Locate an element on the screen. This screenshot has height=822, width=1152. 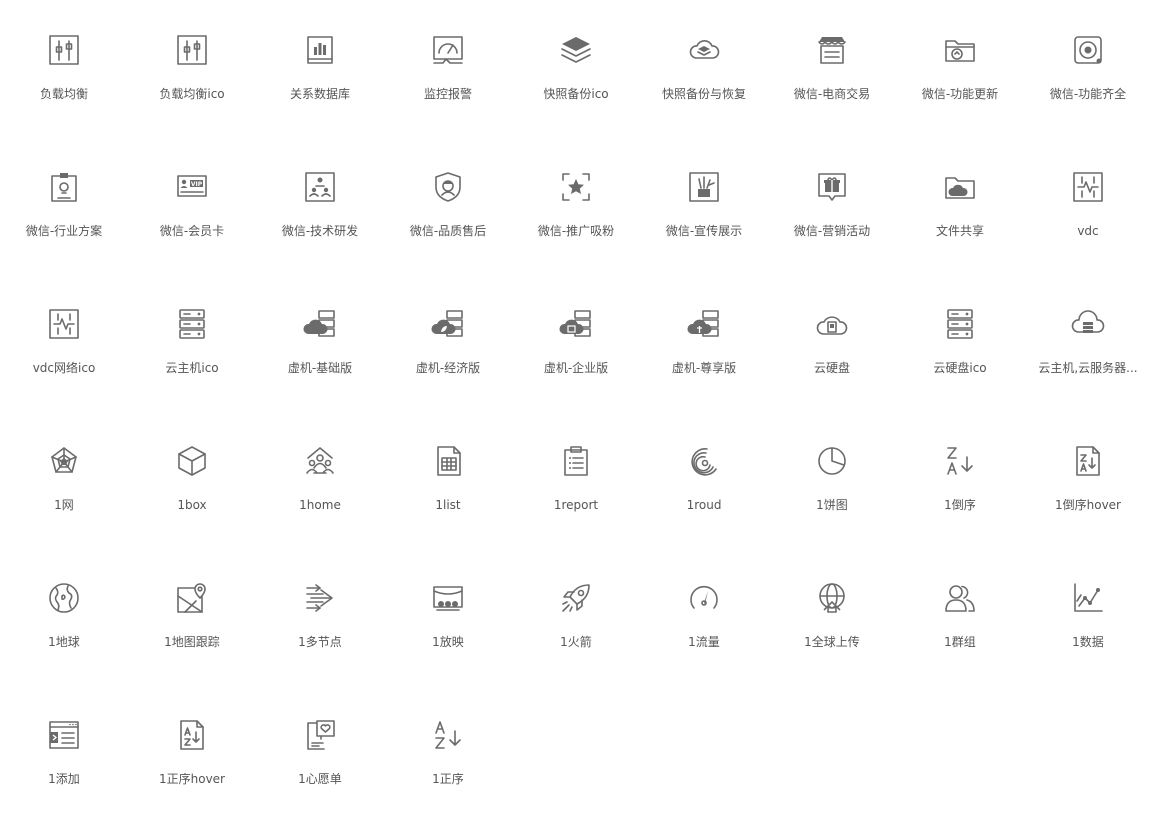
icon-tile: 1网 is located at coordinates (64, 479).